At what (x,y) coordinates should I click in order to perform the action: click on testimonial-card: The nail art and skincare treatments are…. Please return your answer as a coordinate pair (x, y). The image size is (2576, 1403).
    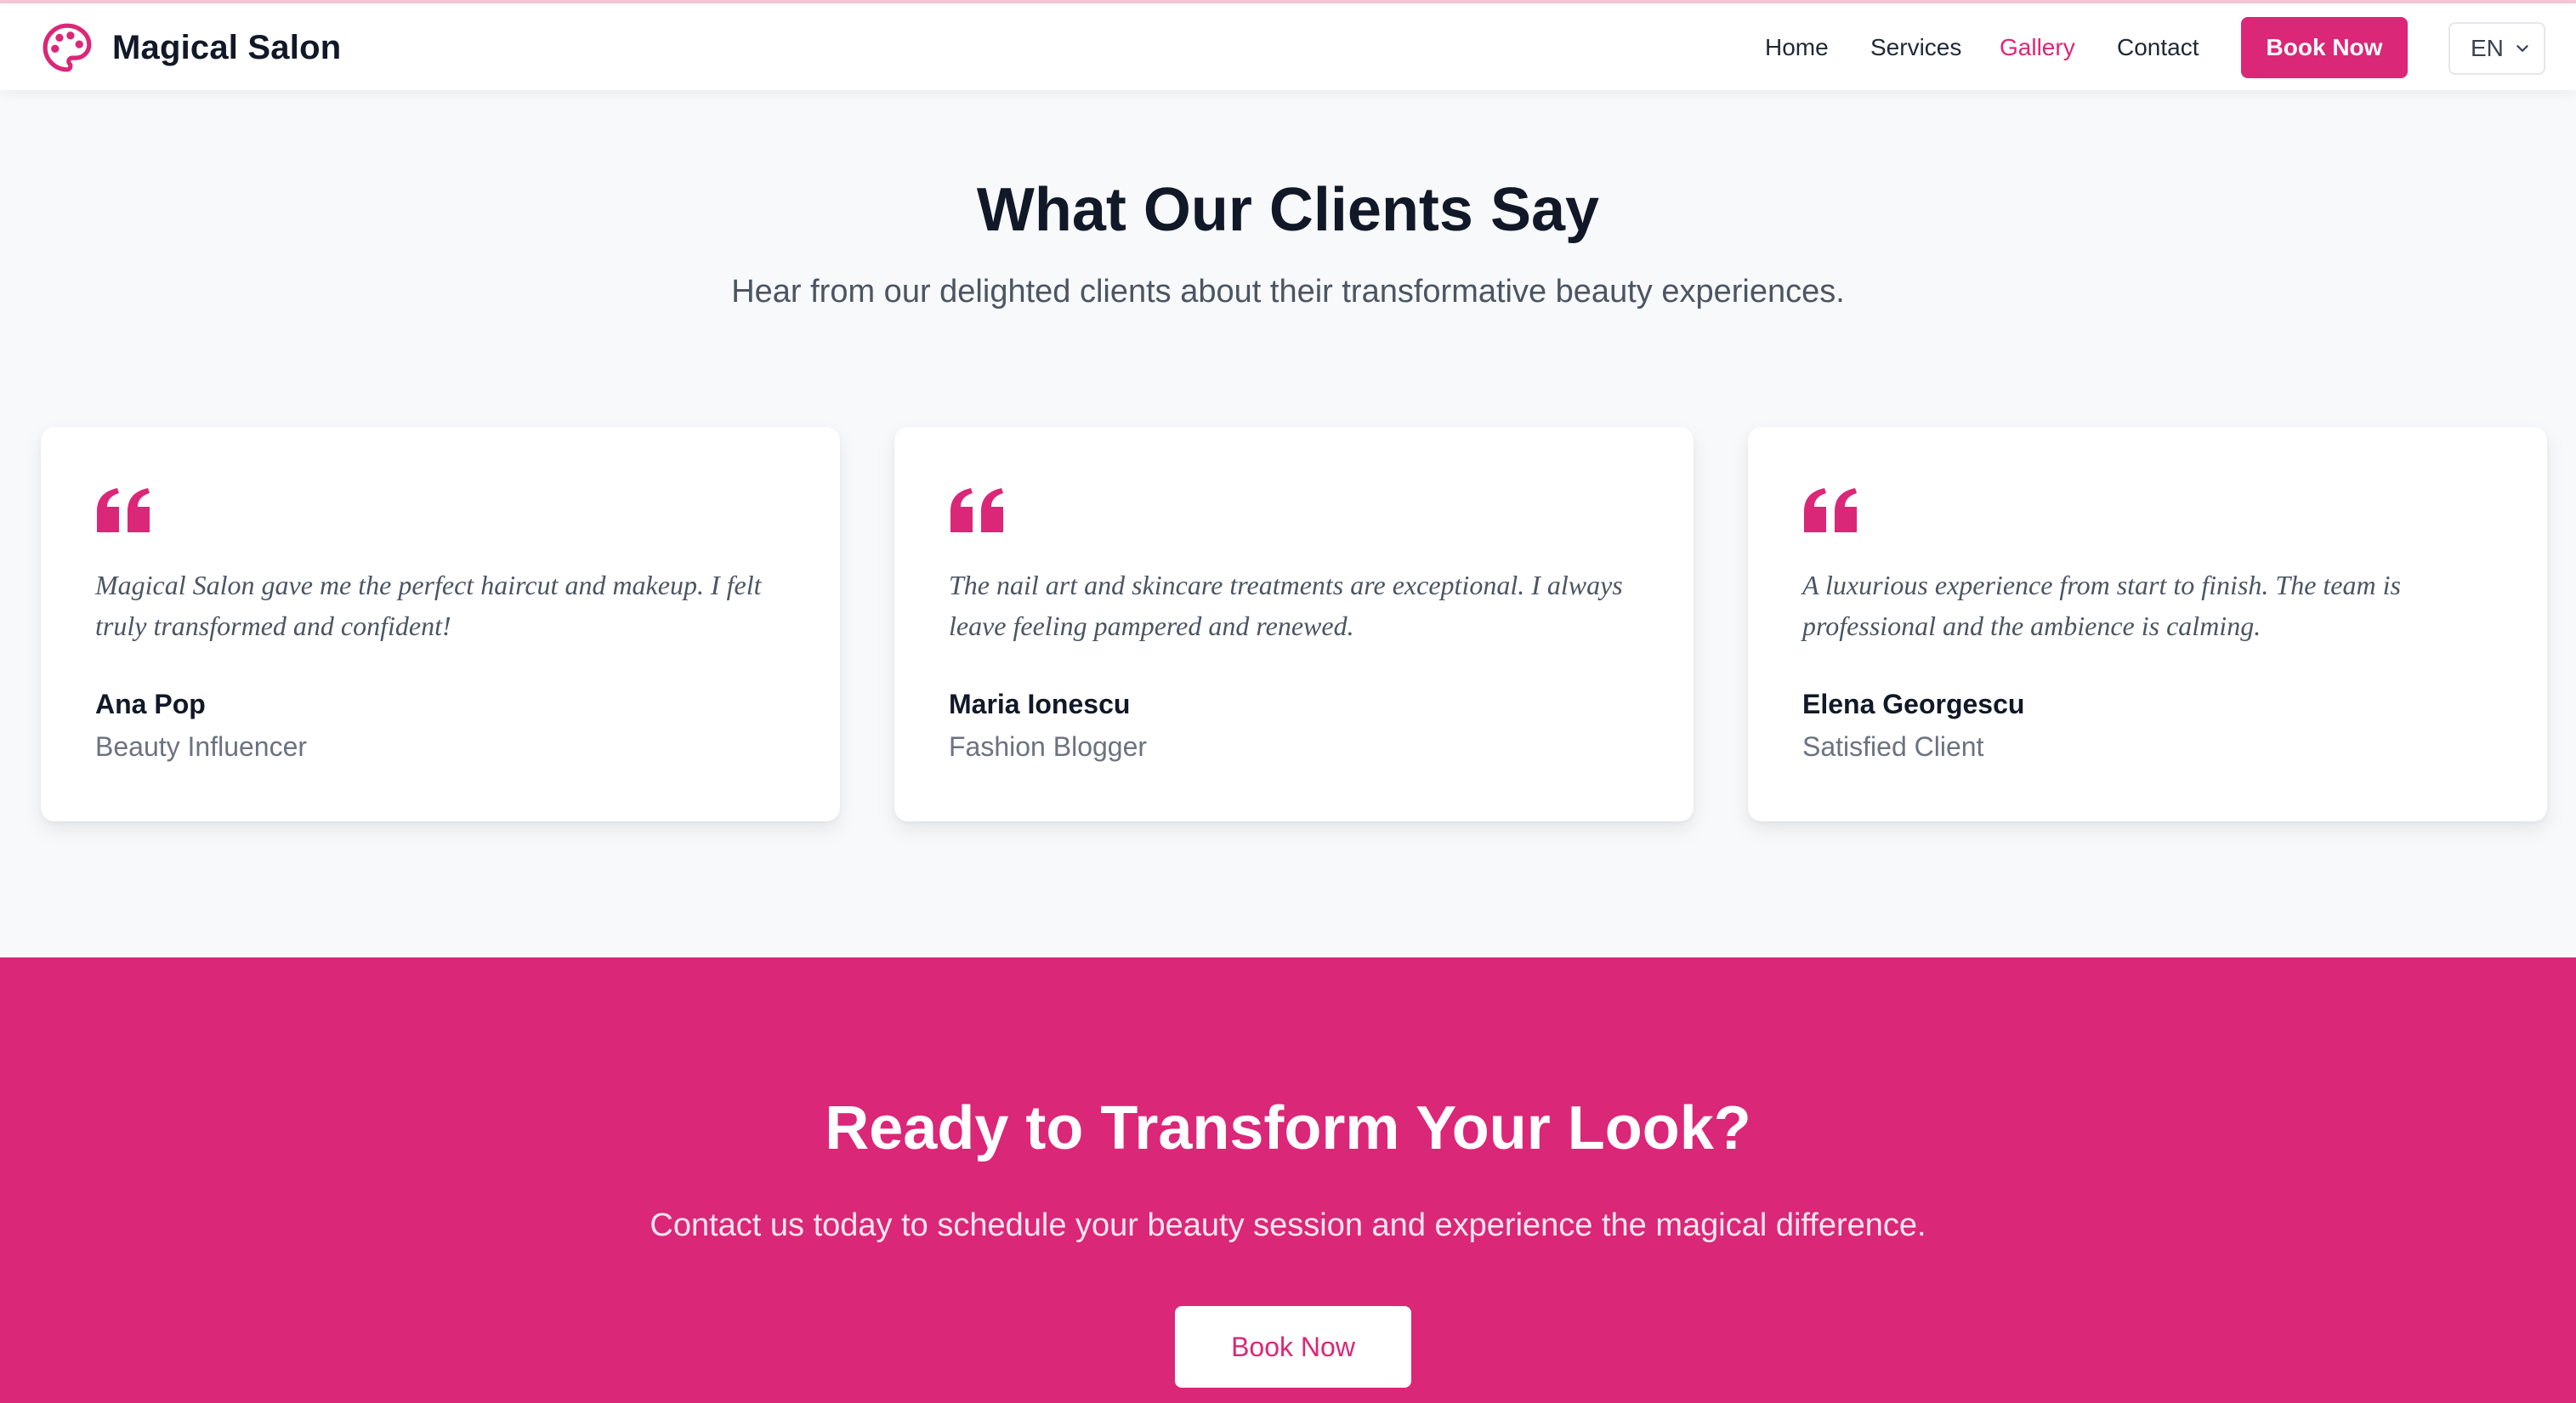
    Looking at the image, I should click on (1294, 624).